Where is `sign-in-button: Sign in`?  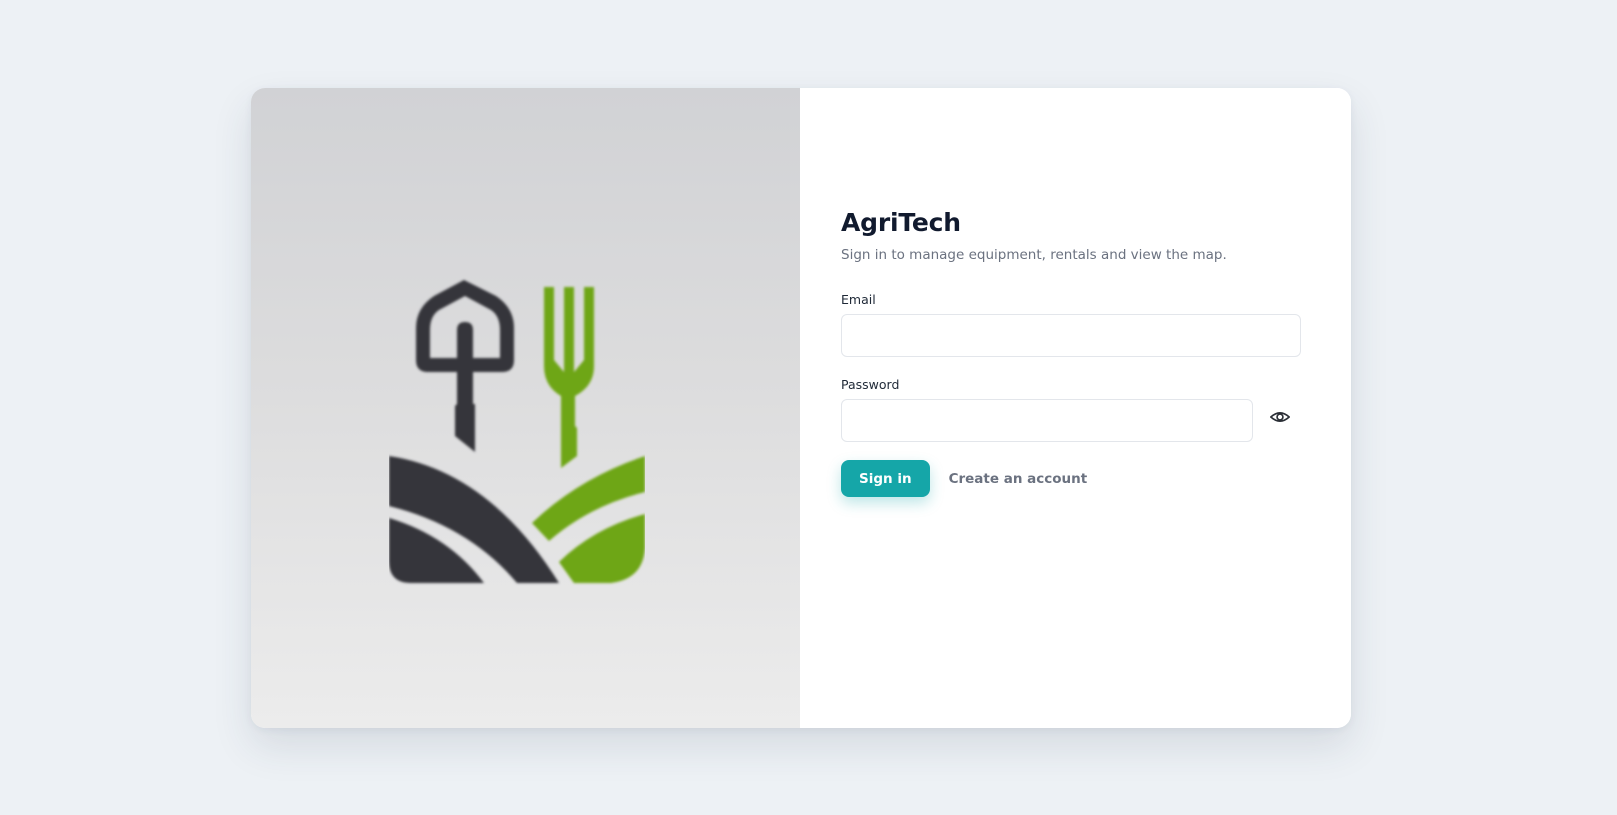
sign-in-button: Sign in is located at coordinates (885, 478).